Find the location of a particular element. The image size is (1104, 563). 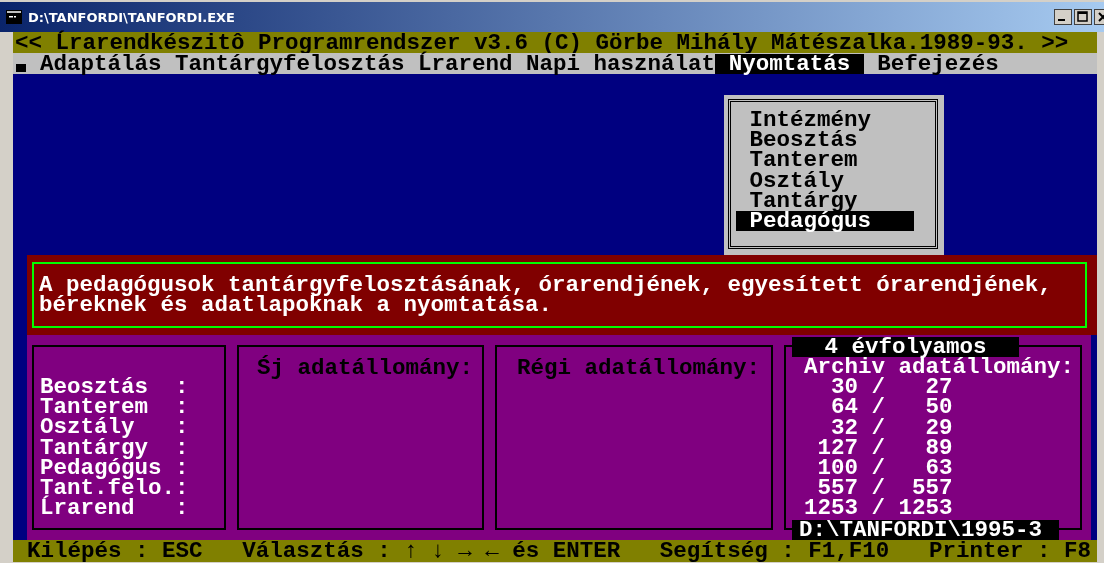

data-label: Tanterem : is located at coordinates (115, 407).